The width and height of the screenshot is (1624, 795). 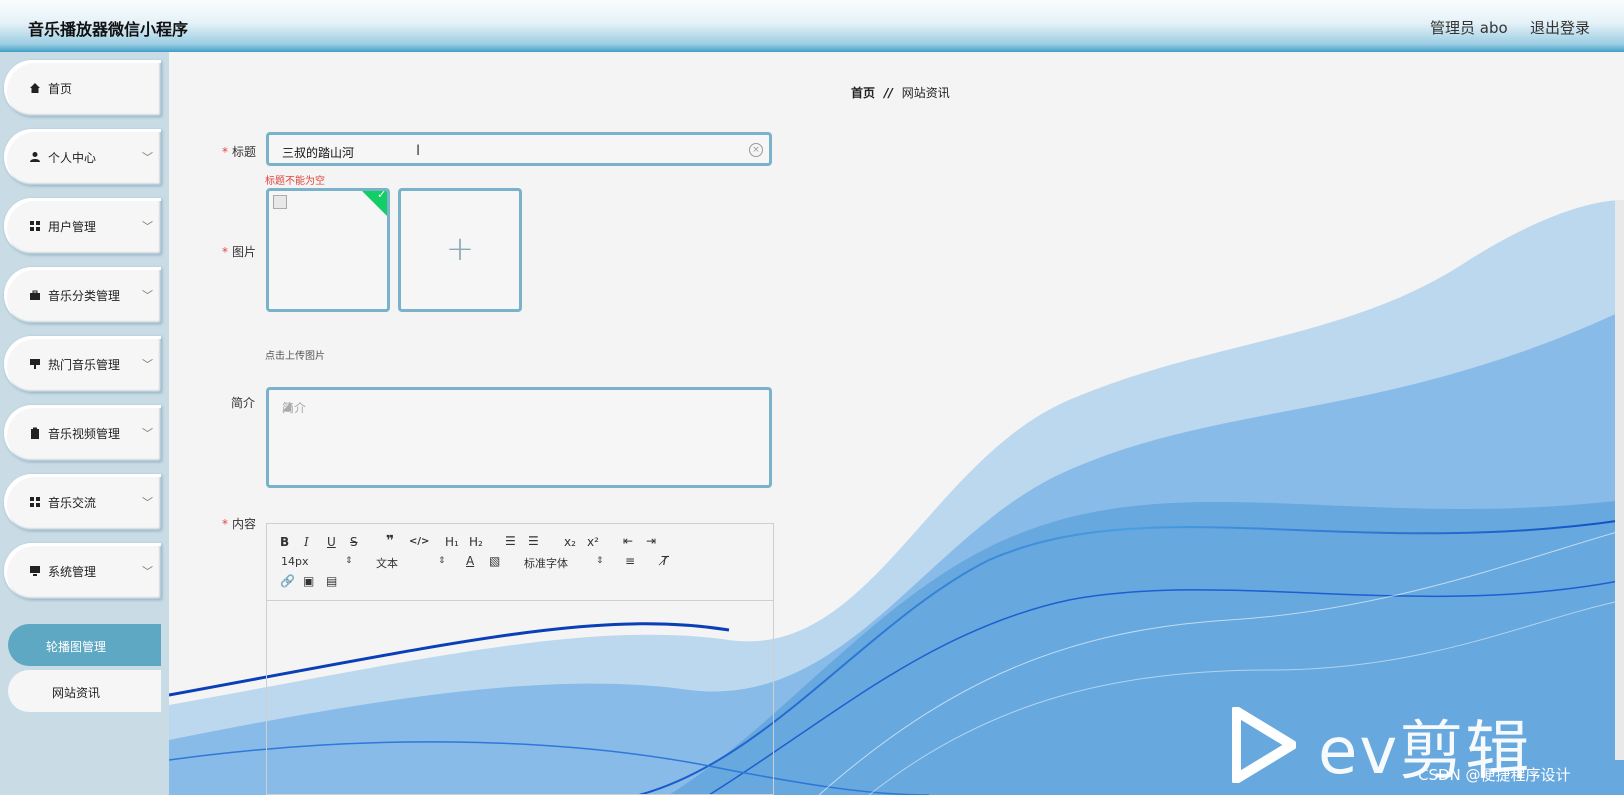 I want to click on title-error-message: 标题不能为空, so click(x=295, y=181).